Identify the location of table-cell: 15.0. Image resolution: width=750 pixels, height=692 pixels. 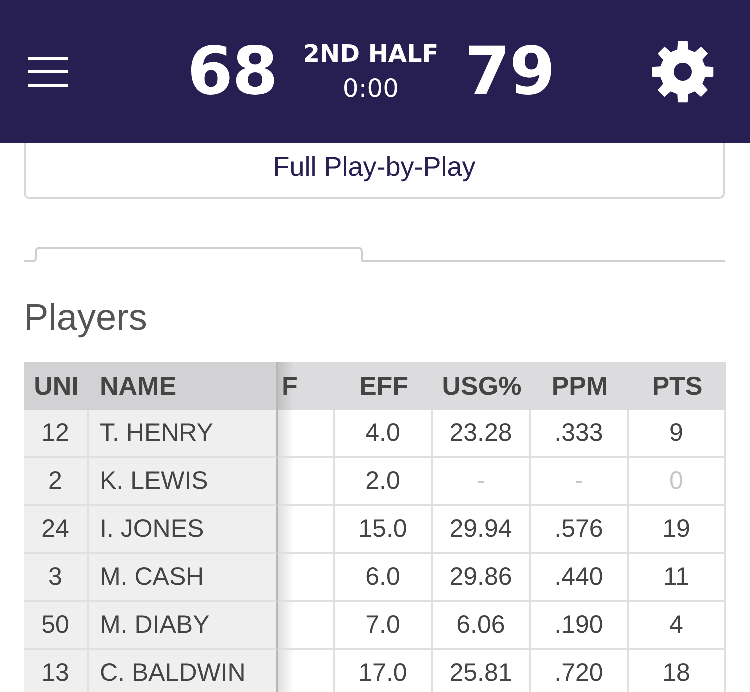
(384, 530).